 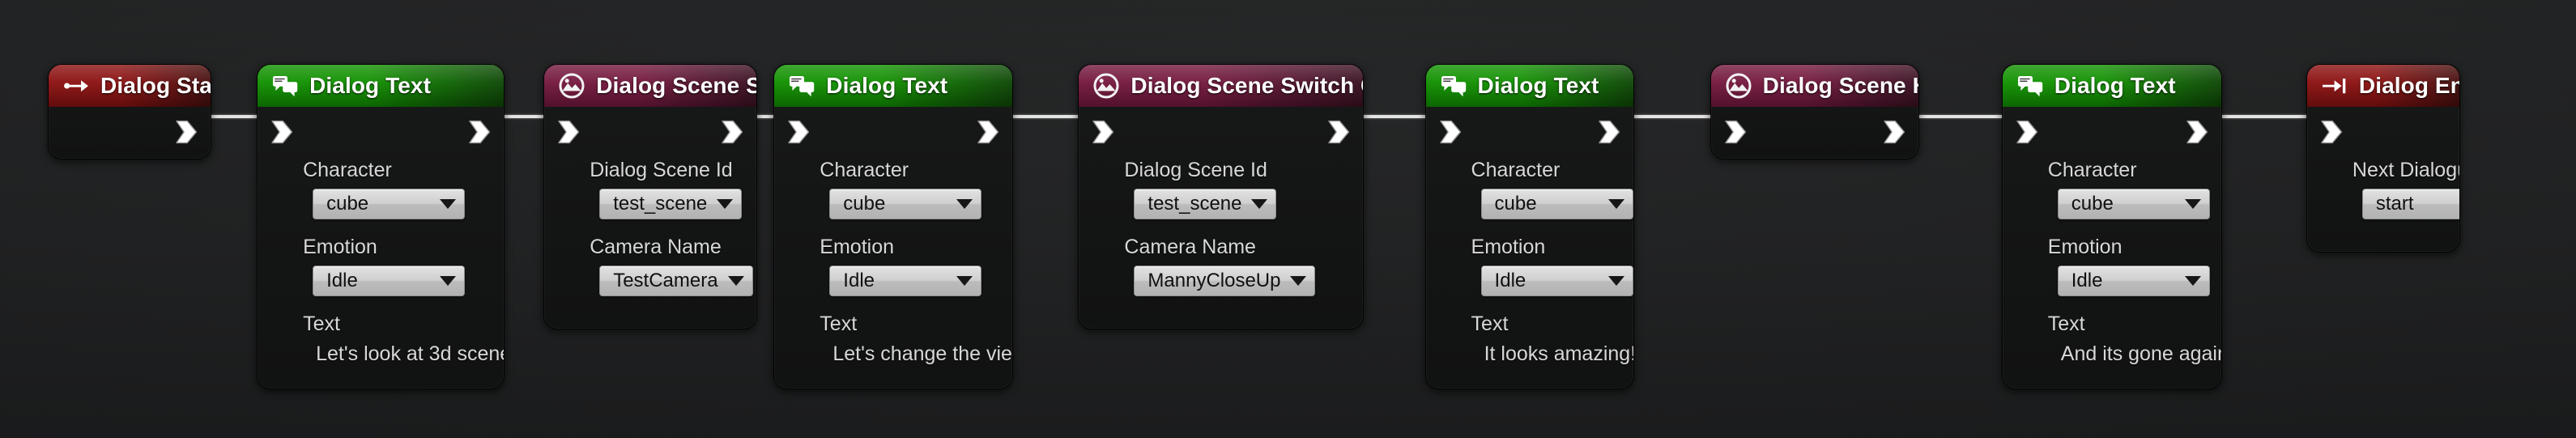 What do you see at coordinates (665, 281) in the screenshot?
I see `combo-box-value: TestCamera` at bounding box center [665, 281].